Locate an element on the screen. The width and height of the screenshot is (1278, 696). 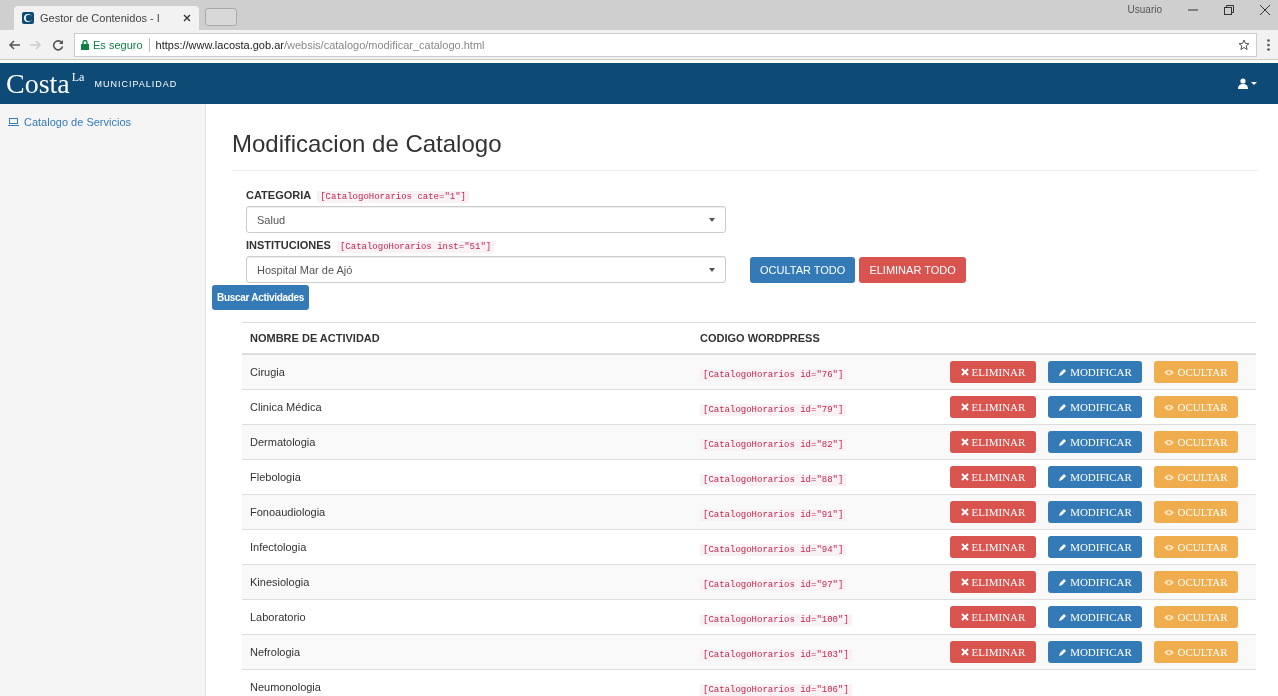
select-field: Hospital Mar de Ajó is located at coordinates (486, 269).